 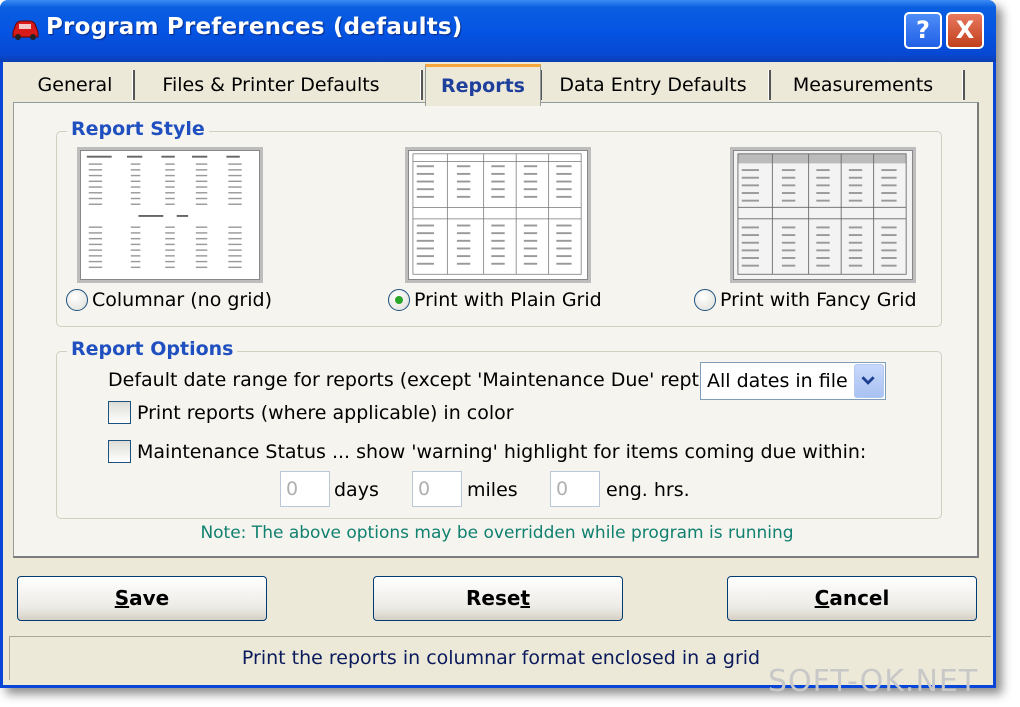 What do you see at coordinates (483, 85) in the screenshot?
I see `tab-reports: Reports` at bounding box center [483, 85].